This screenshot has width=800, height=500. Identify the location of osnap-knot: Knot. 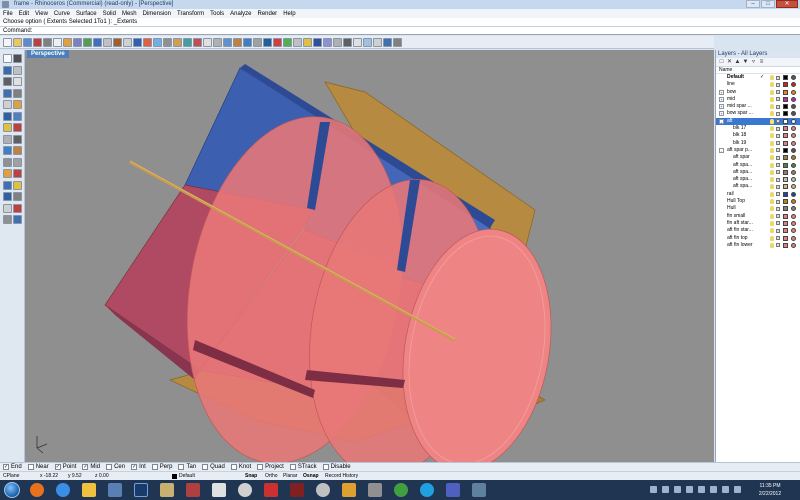
(240, 467).